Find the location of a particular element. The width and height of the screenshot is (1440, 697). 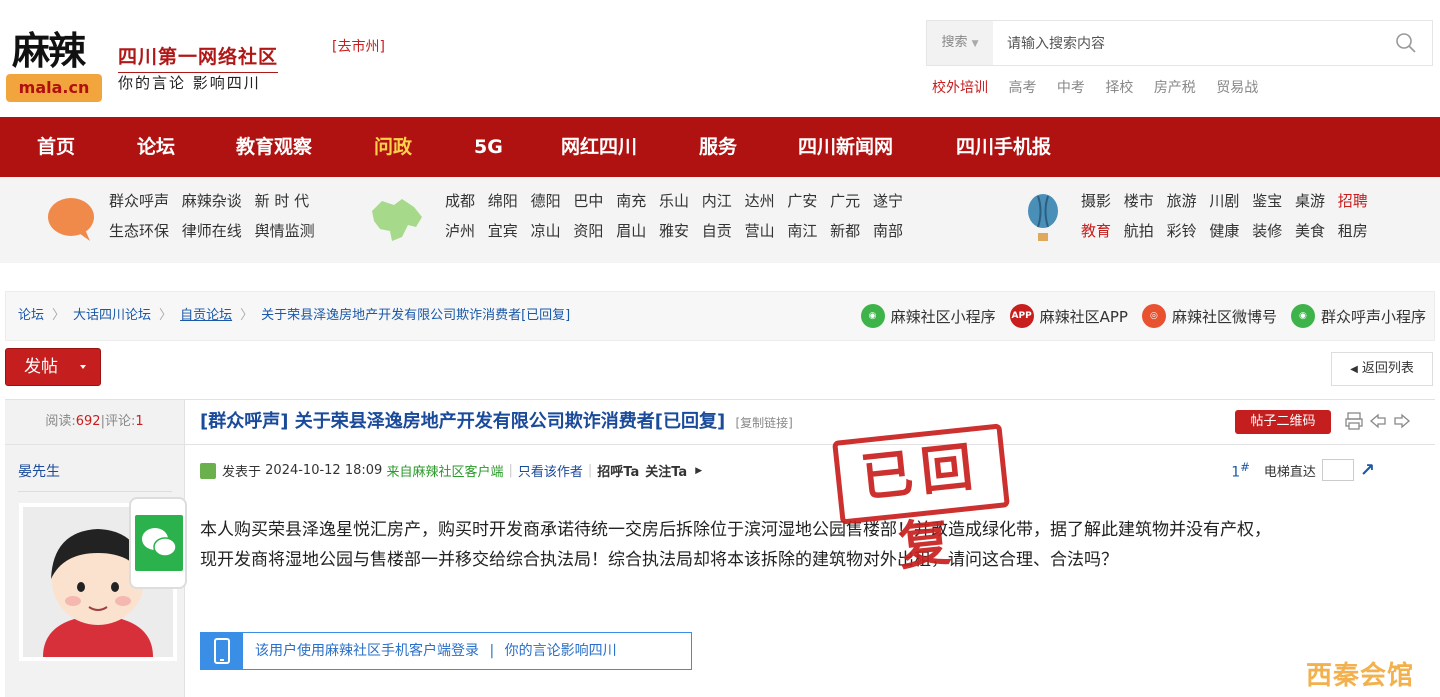

hot-link: 校外培训 is located at coordinates (960, 88).